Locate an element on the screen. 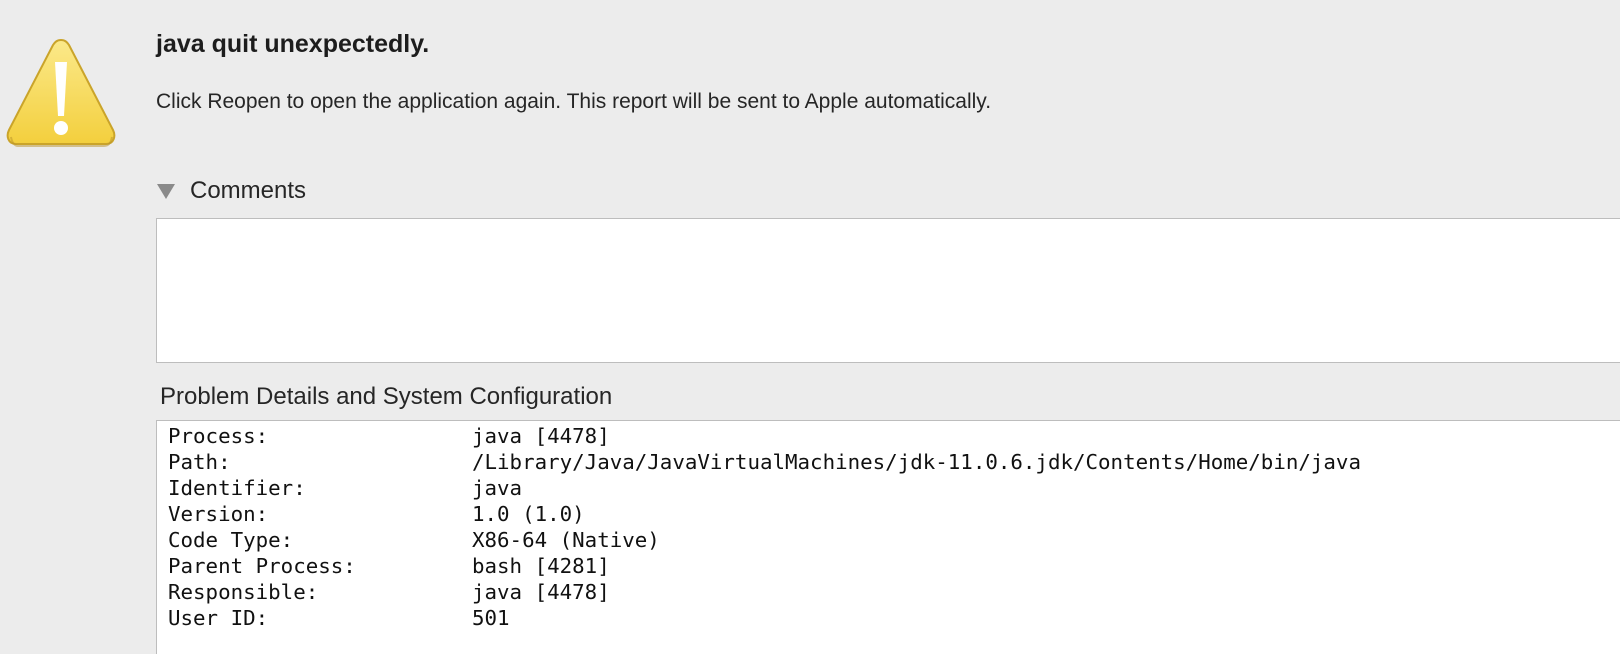 Image resolution: width=1620 pixels, height=654 pixels. detail-value: 1.0 (1.0) is located at coordinates (528, 514).